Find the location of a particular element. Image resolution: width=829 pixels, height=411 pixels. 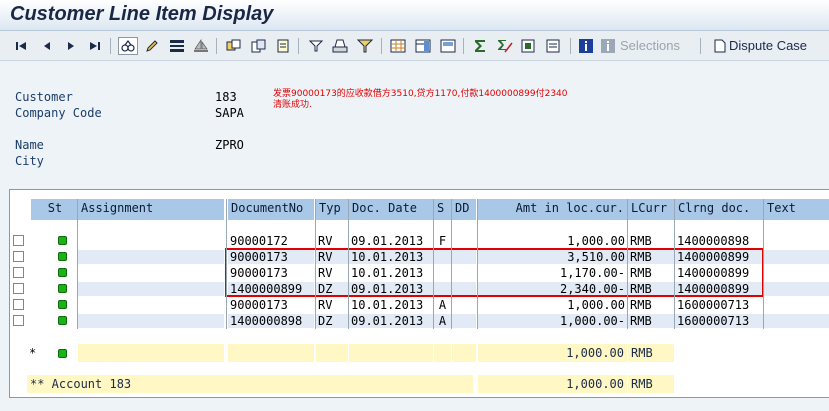

name-value: ZPRO is located at coordinates (229, 145).